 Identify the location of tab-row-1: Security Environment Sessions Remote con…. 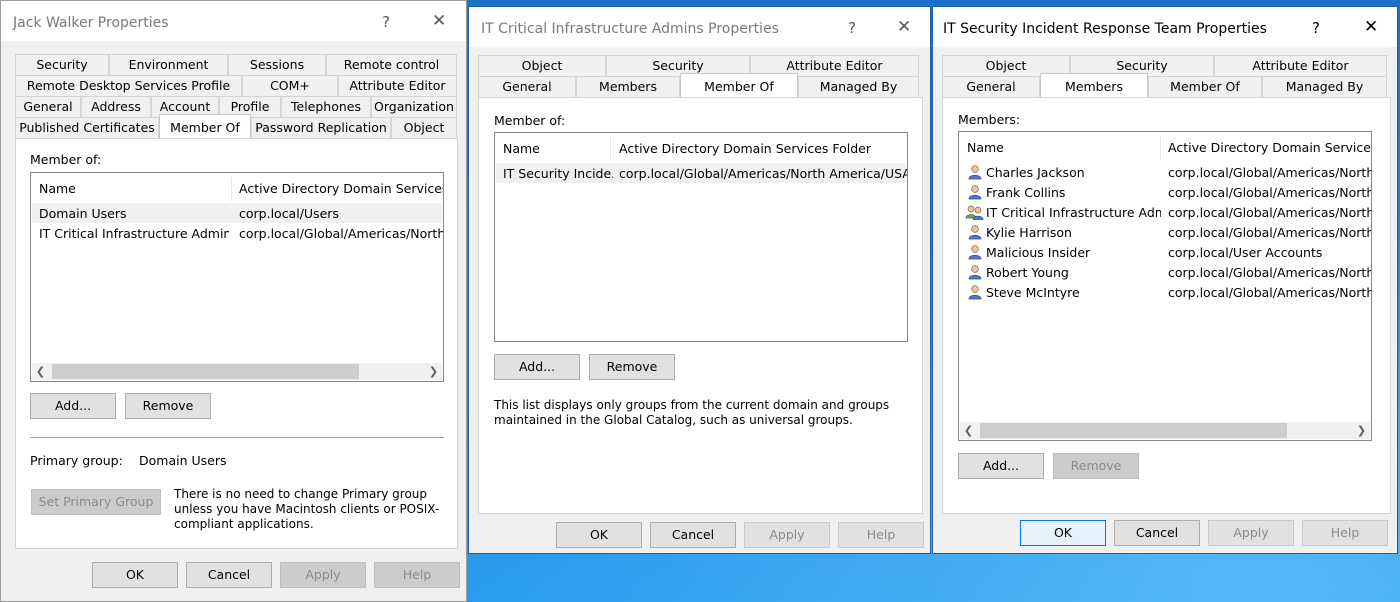
(236, 64).